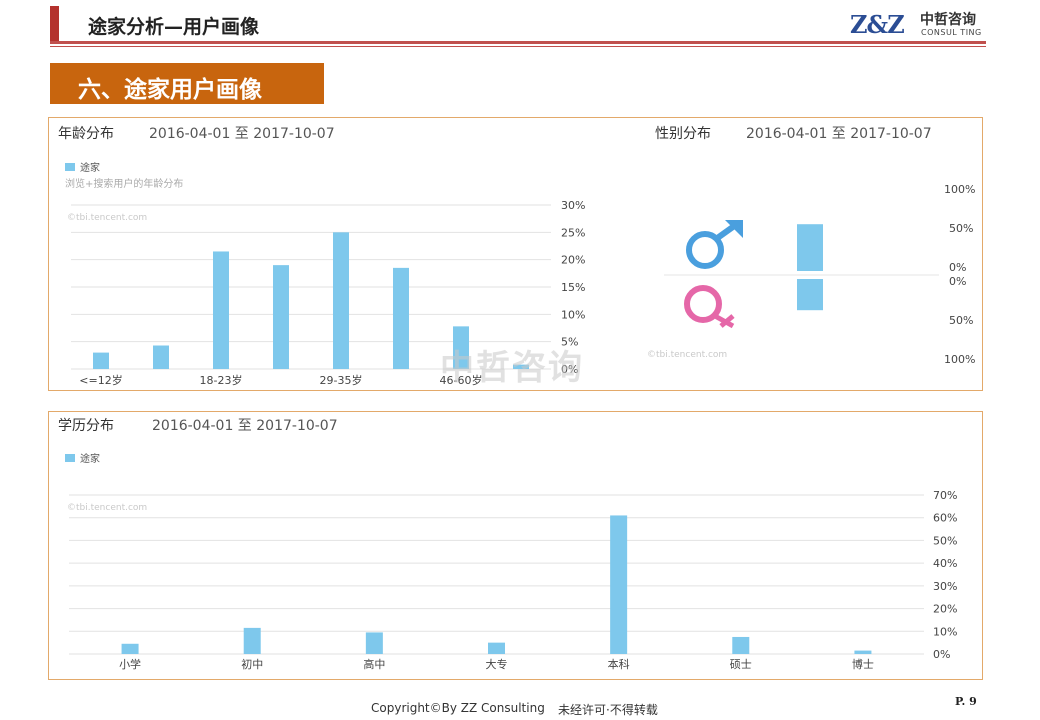 This screenshot has width=1040, height=720. What do you see at coordinates (619, 584) in the screenshot?
I see `bar-本科` at bounding box center [619, 584].